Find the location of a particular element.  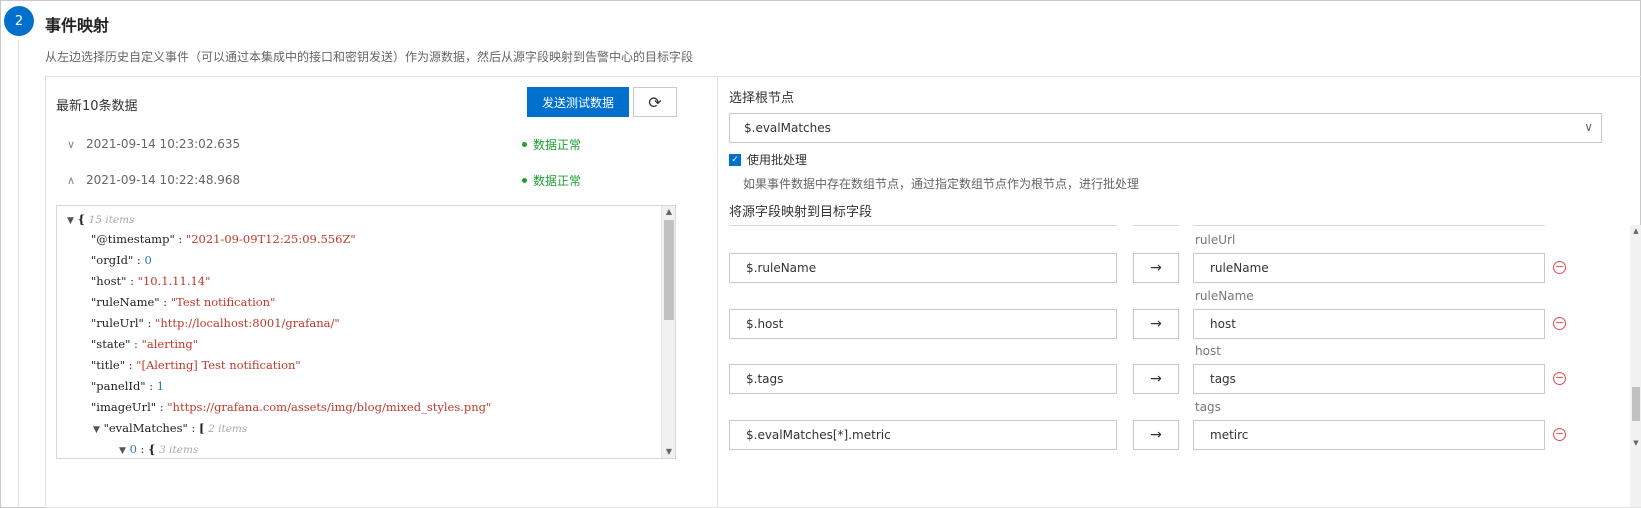

record-row: ∨ 2021-09-14 10:23:02.635 数据正常 is located at coordinates (366, 144).